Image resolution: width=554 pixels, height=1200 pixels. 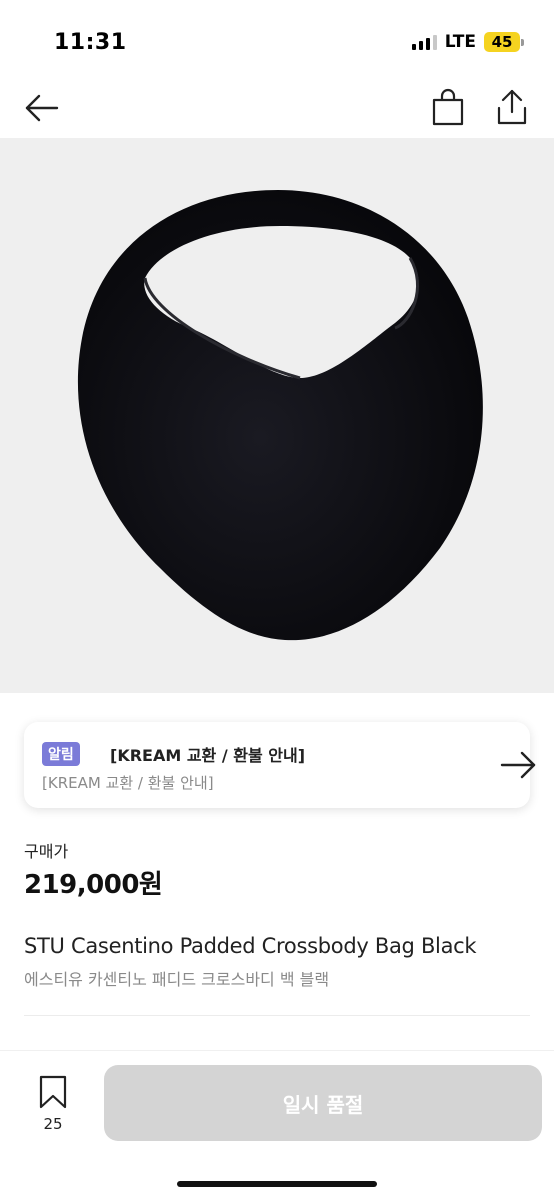 What do you see at coordinates (90, 42) in the screenshot?
I see `status-time: 11:31` at bounding box center [90, 42].